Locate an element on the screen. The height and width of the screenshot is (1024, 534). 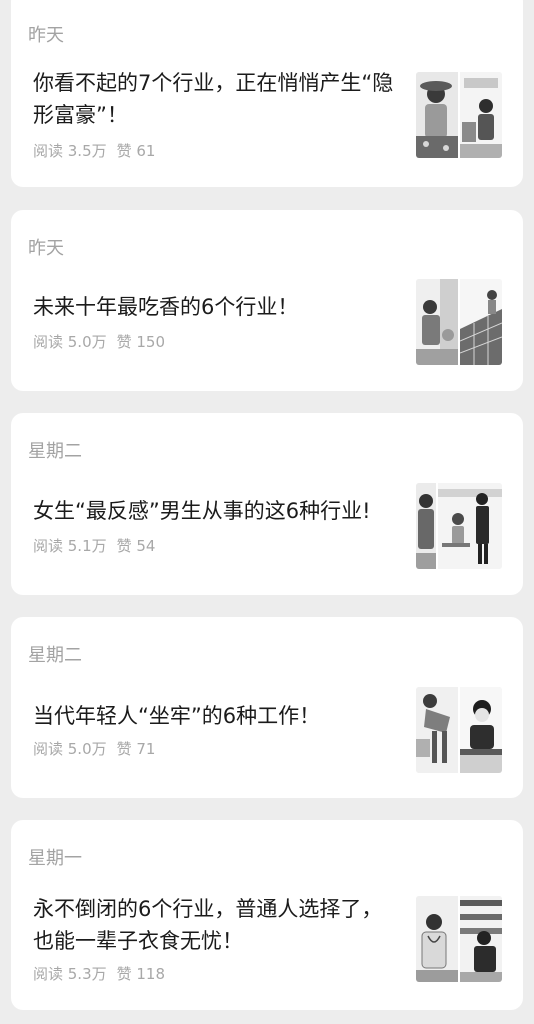
article-title: 未来十年最吃香的6个行业！ is located at coordinates (218, 307).